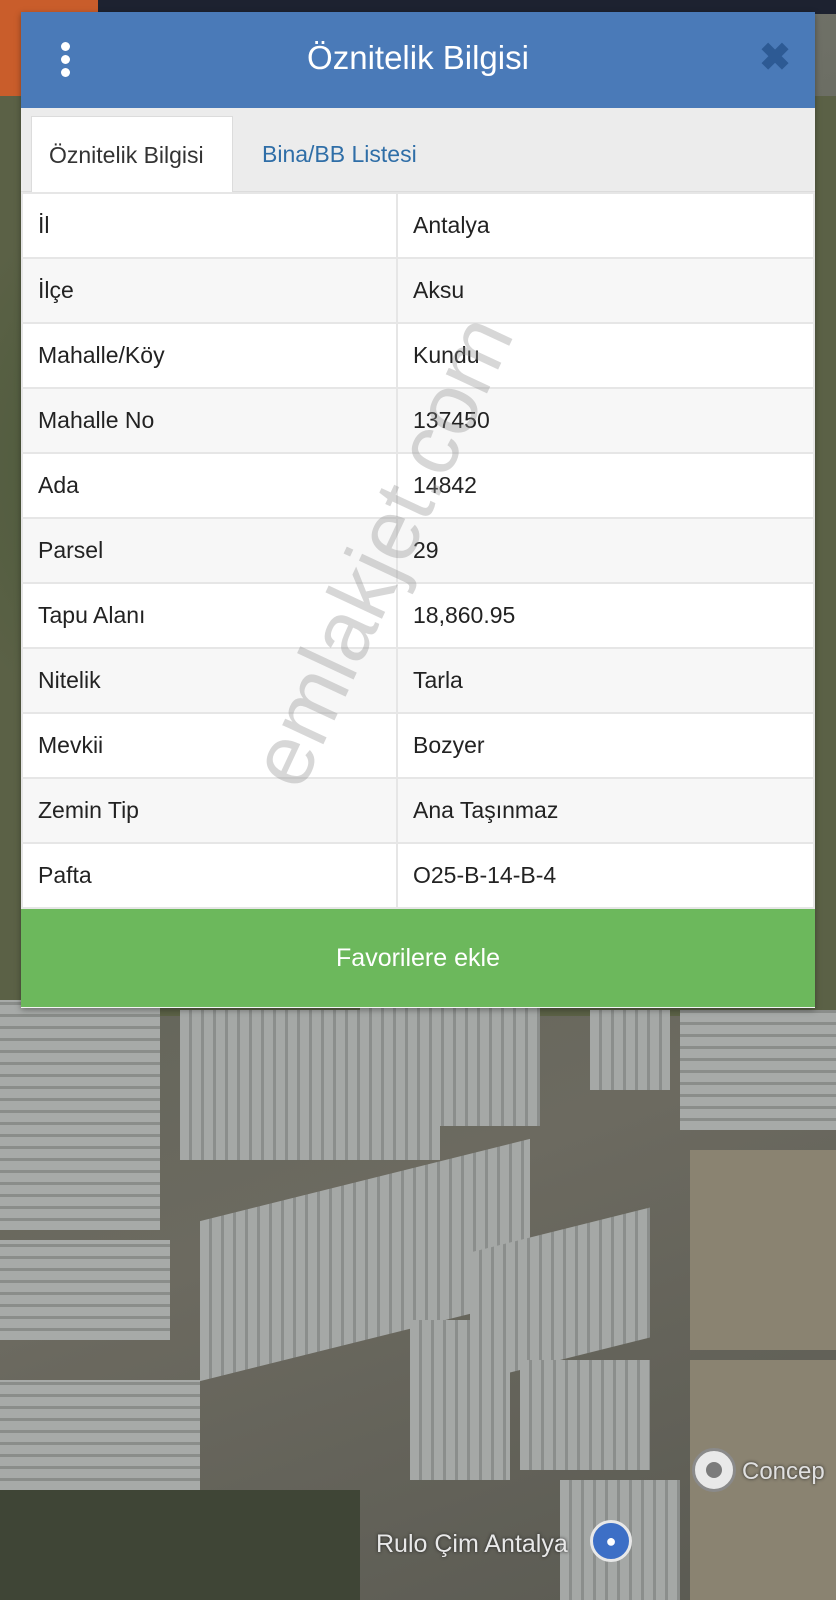 The height and width of the screenshot is (1600, 836). I want to click on attribute-value: Antalya, so click(605, 225).